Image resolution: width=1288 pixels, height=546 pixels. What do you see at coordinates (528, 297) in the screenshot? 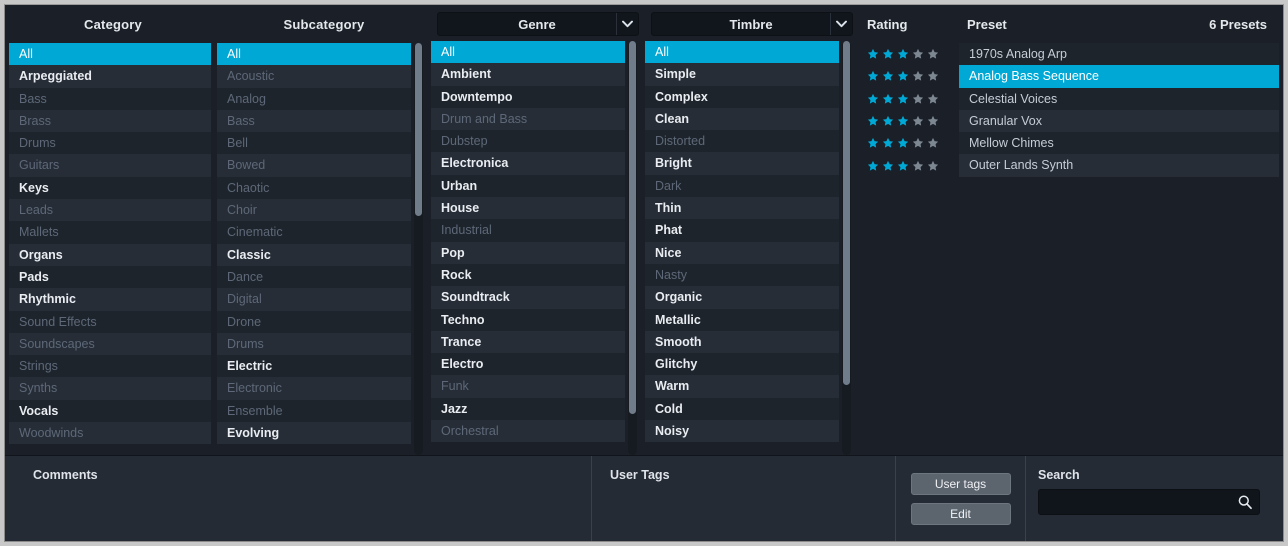
I see `list-item: Soundtrack` at bounding box center [528, 297].